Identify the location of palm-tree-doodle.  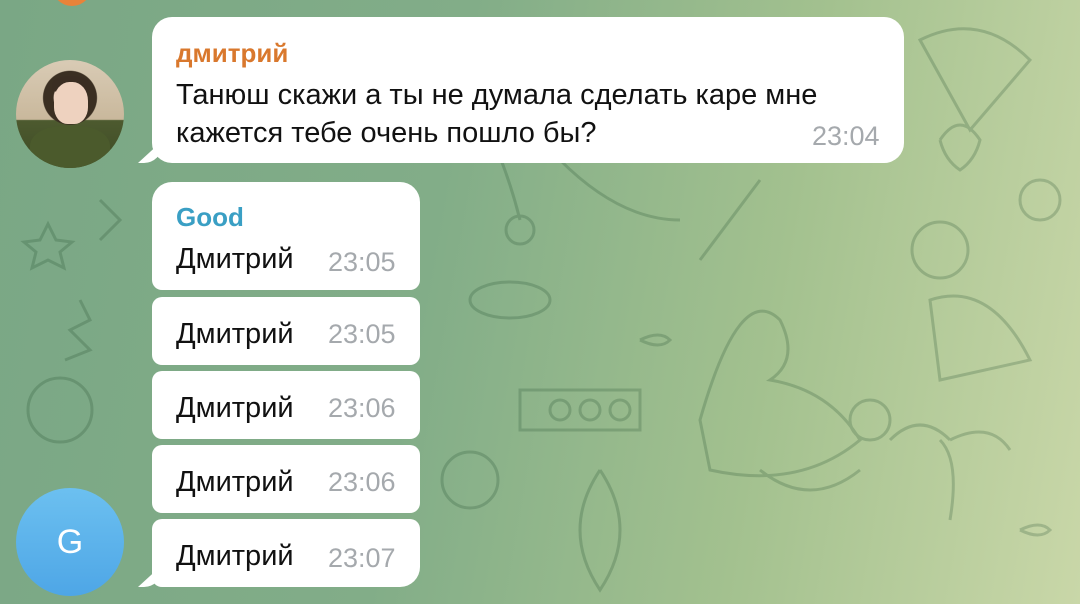
(950, 472).